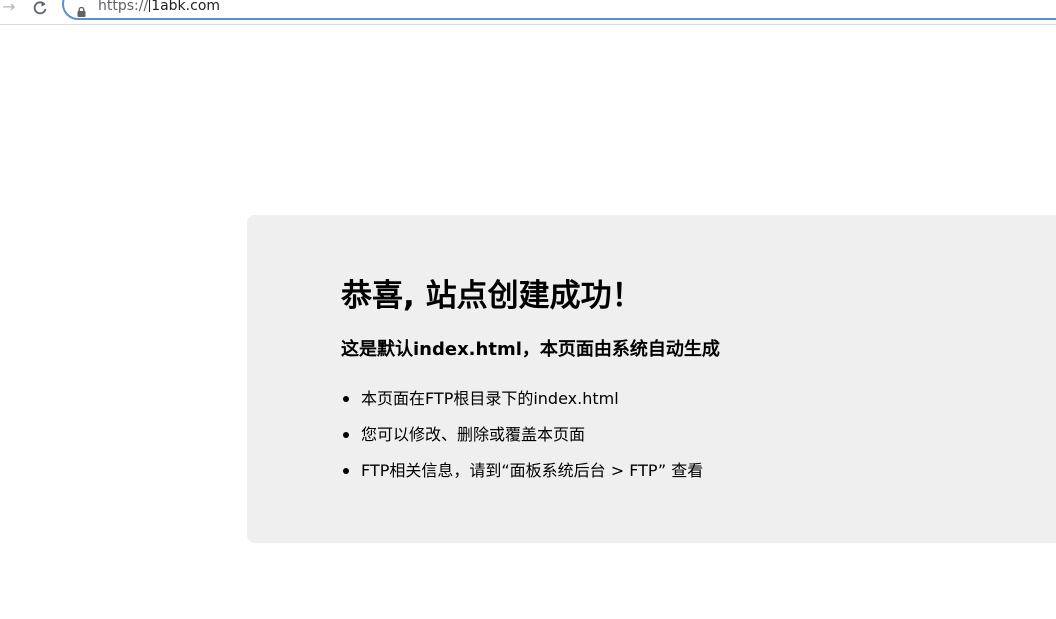 This screenshot has width=1056, height=619. I want to click on list-item: FTP相关信息，请到“面板系统后台 > FTP” 查看, so click(522, 475).